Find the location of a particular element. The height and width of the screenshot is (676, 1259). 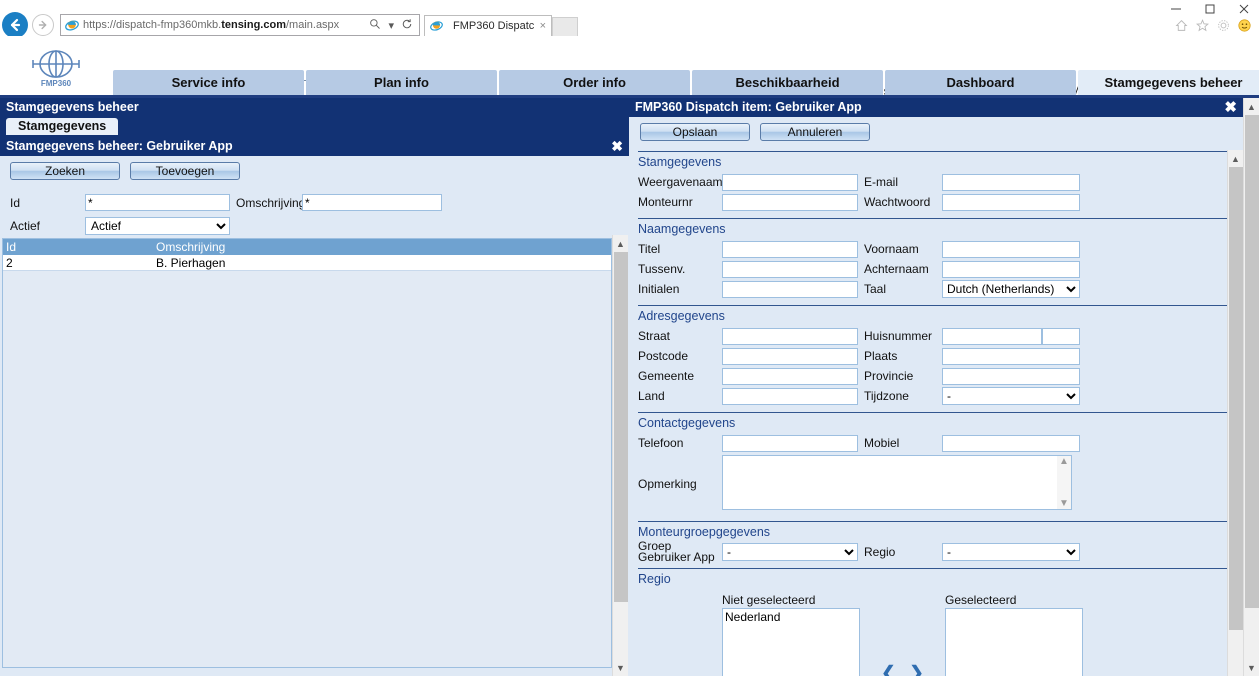

groep-gebruiker-app-select: - is located at coordinates (790, 552).